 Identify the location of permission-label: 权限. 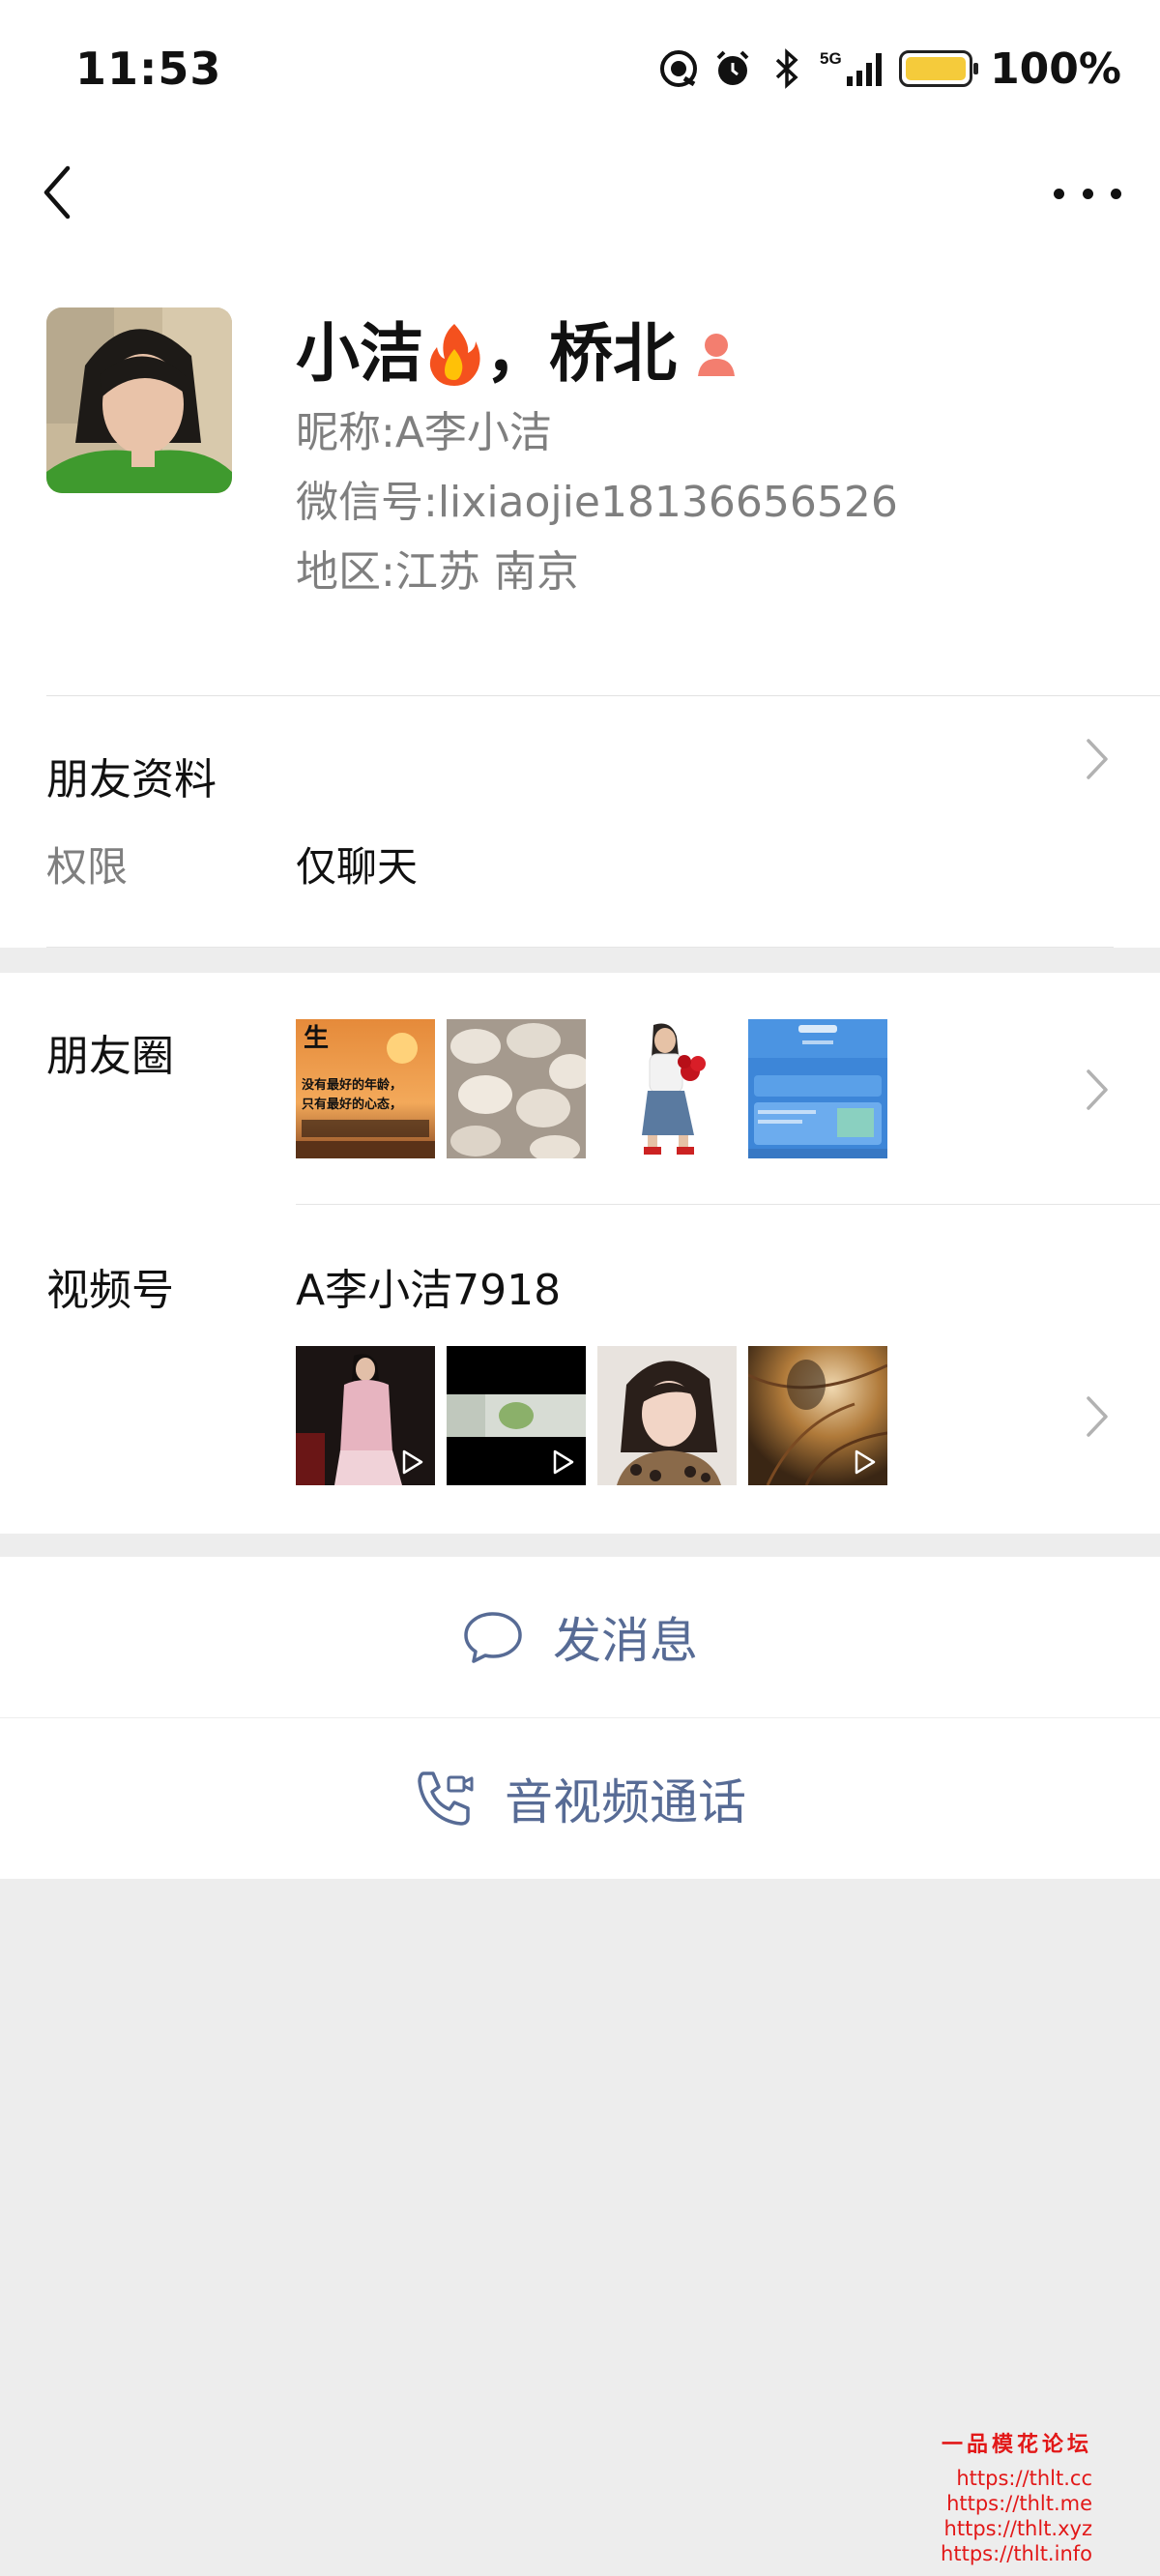
(87, 867).